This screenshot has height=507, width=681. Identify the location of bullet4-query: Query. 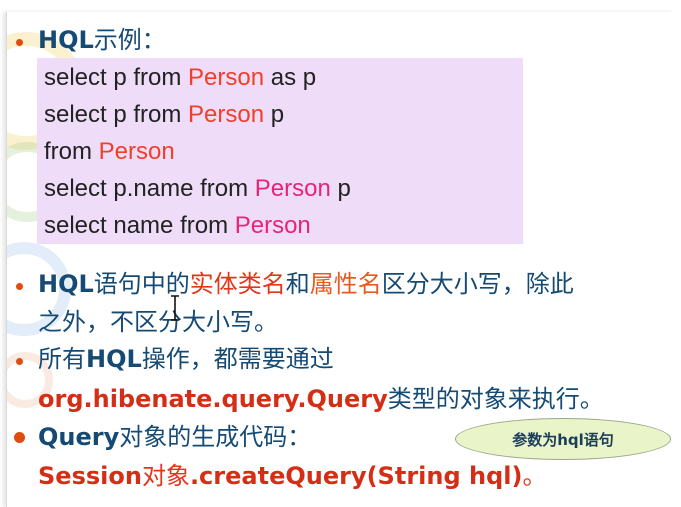
(79, 437).